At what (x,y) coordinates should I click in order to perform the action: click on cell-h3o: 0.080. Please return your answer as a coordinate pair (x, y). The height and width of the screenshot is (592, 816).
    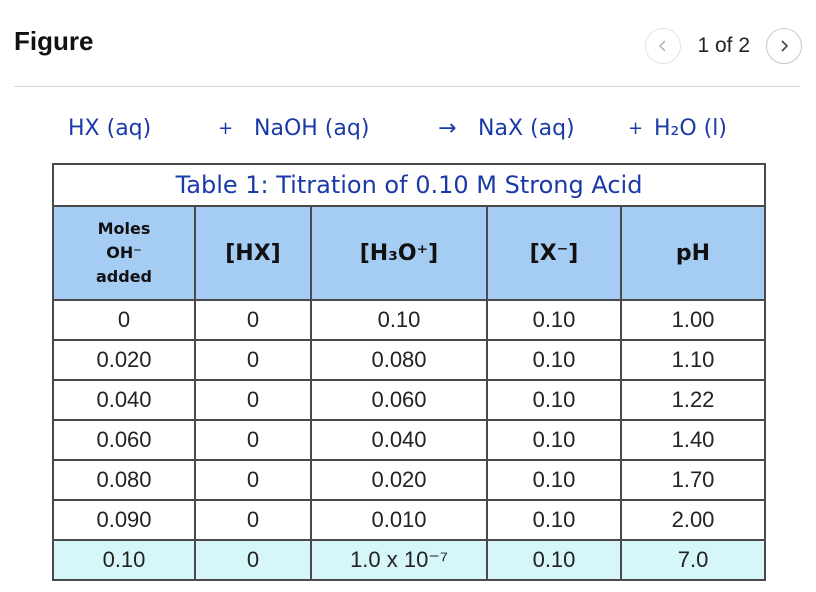
    Looking at the image, I should click on (399, 360).